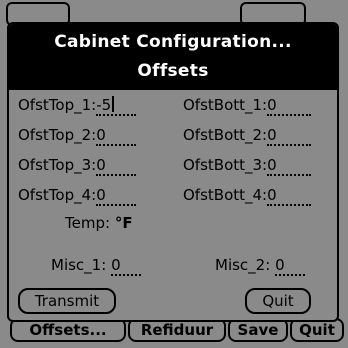 This screenshot has height=348, width=348. Describe the element at coordinates (225, 195) in the screenshot. I see `field-label: OfstBott_4:` at that location.